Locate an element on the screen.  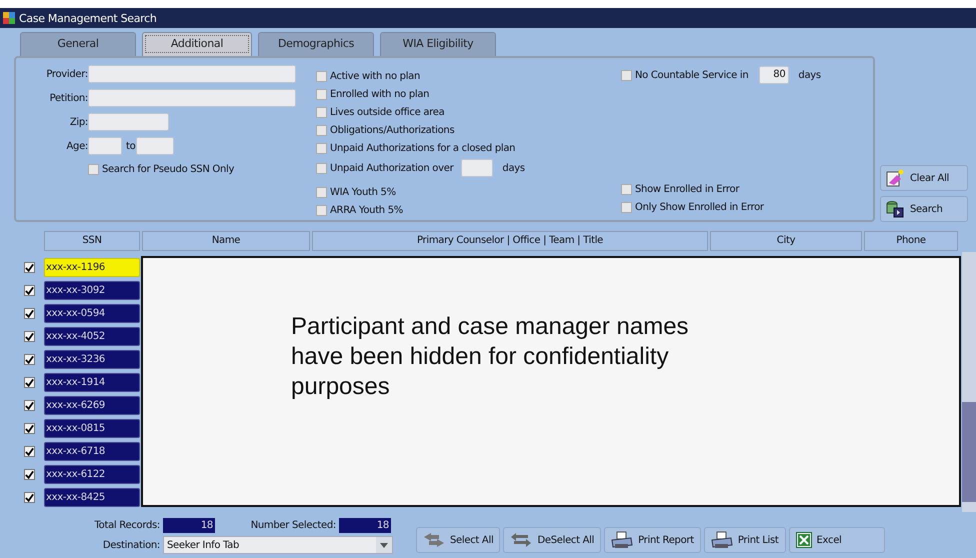
field-label: to is located at coordinates (131, 146).